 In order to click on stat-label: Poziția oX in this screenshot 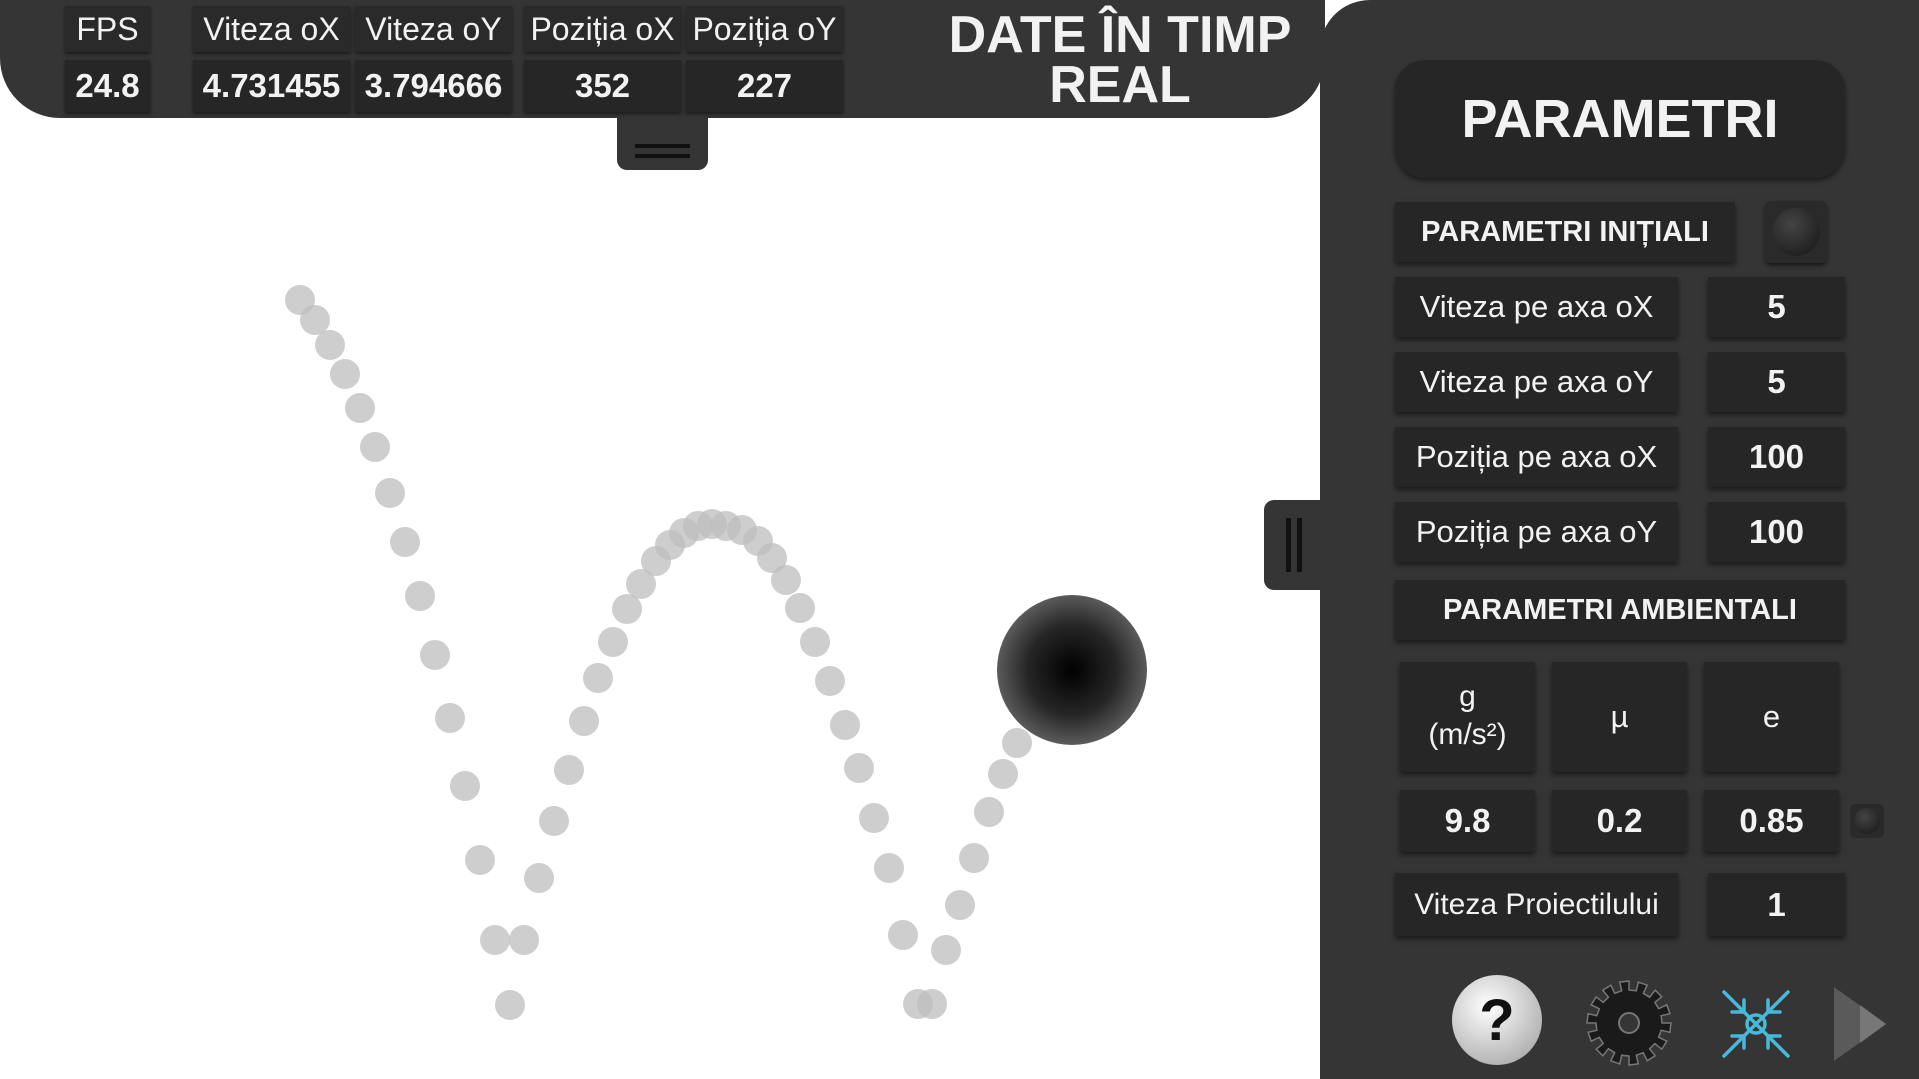, I will do `click(602, 29)`.